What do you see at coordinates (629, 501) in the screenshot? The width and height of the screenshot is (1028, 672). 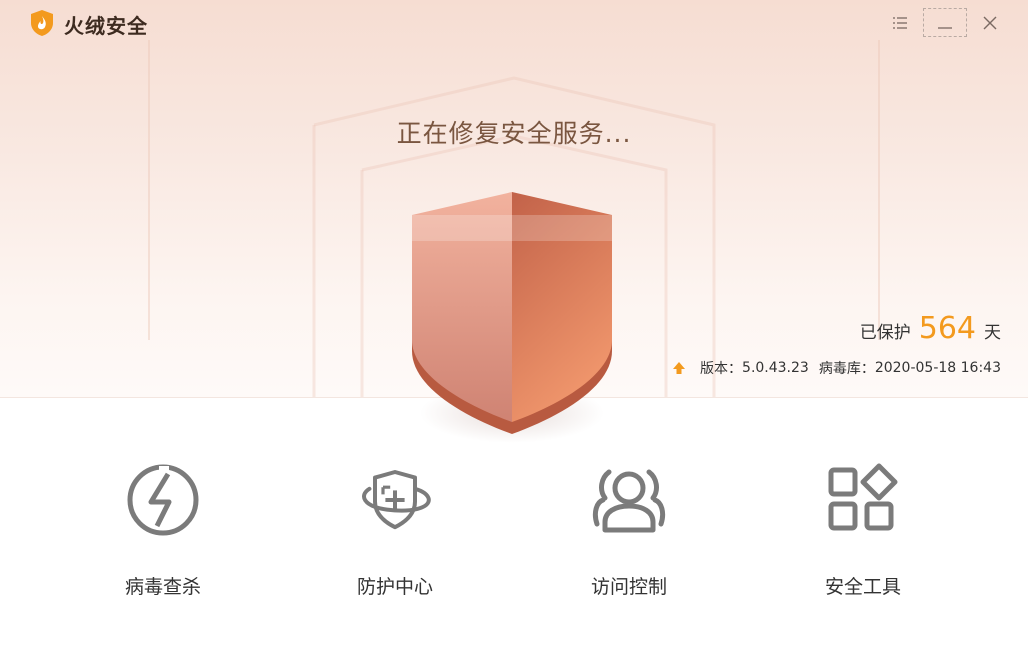 I see `users-icon` at bounding box center [629, 501].